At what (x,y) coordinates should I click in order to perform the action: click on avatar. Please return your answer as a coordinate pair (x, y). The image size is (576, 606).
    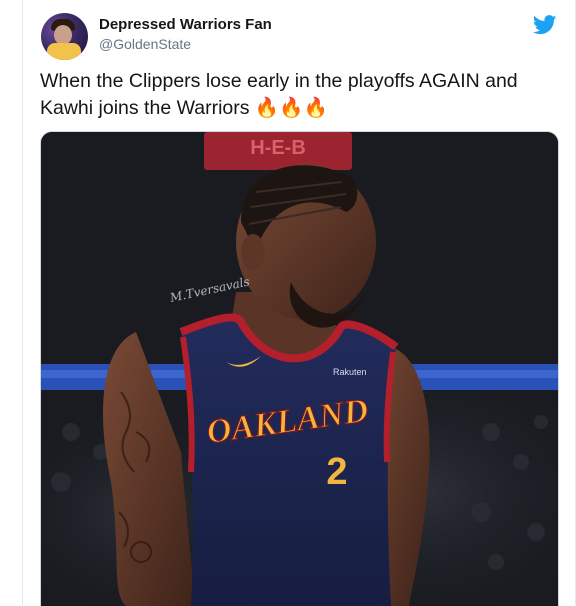
    Looking at the image, I should click on (64, 36).